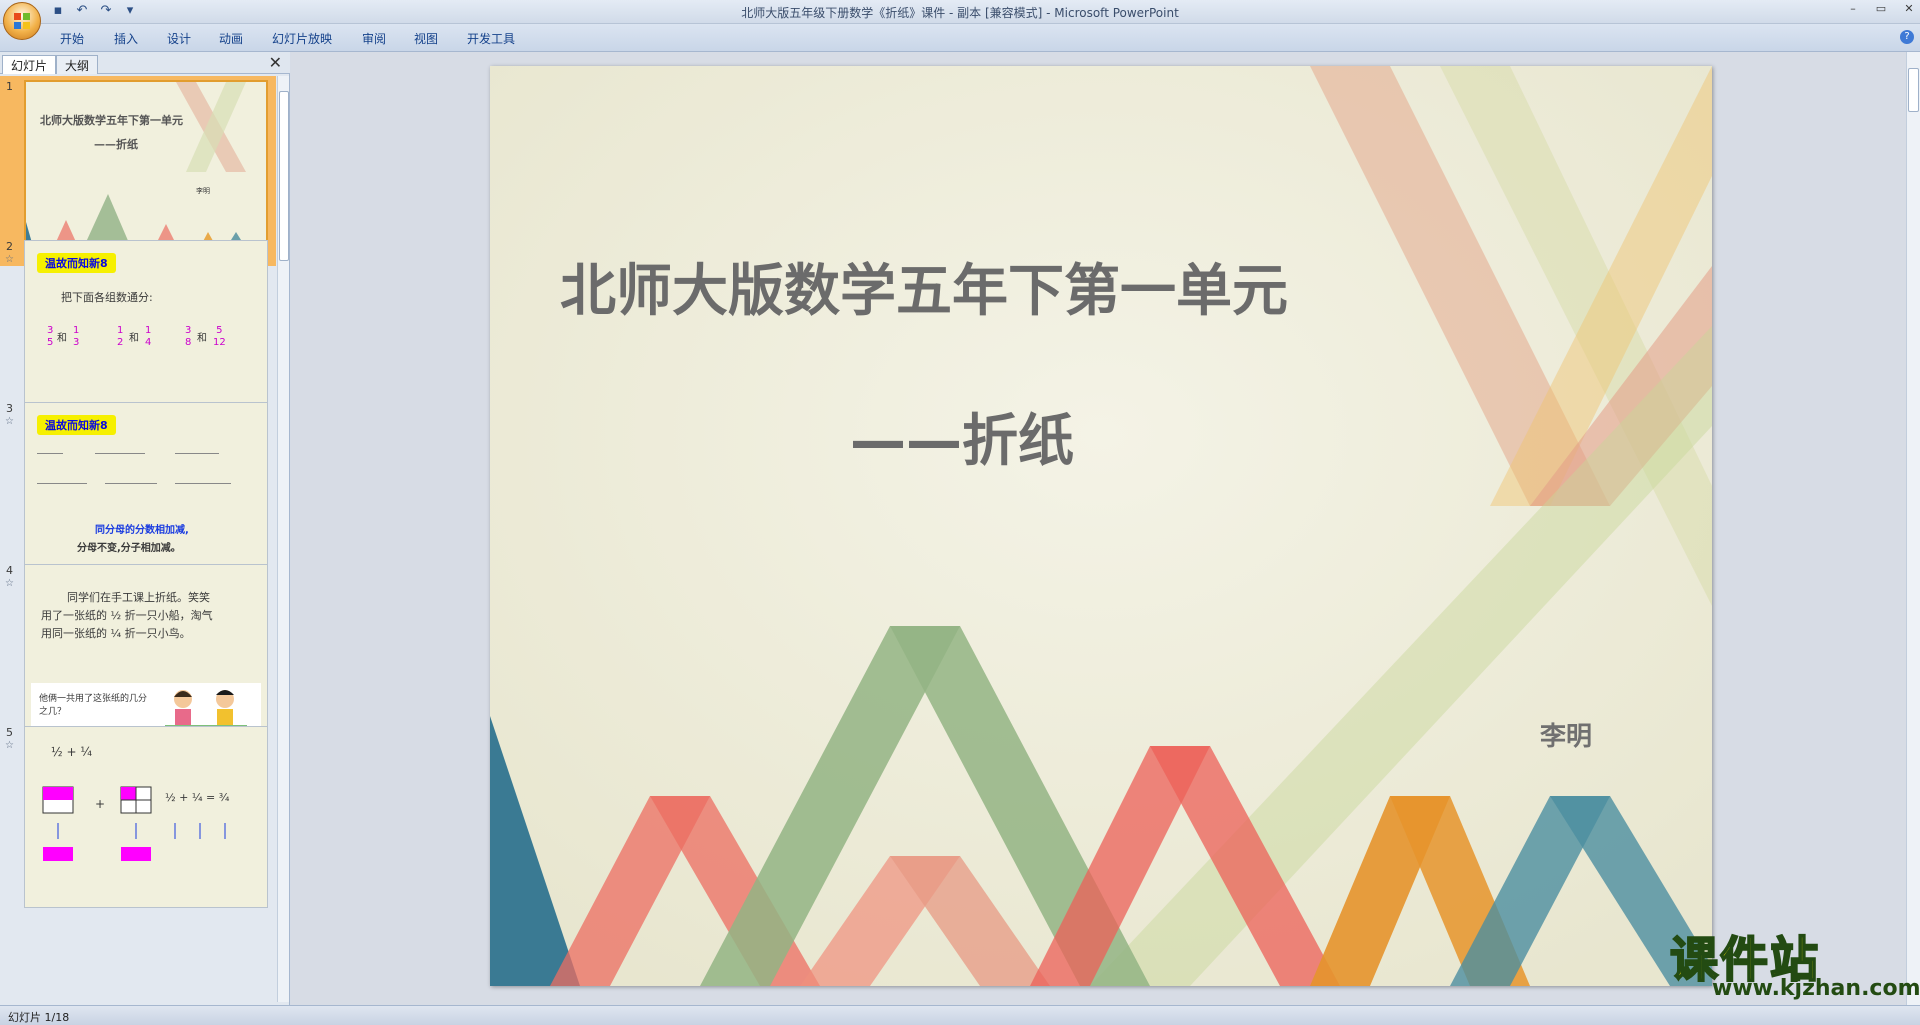  Describe the element at coordinates (9, 86) in the screenshot. I see `slide-number: 1` at that location.